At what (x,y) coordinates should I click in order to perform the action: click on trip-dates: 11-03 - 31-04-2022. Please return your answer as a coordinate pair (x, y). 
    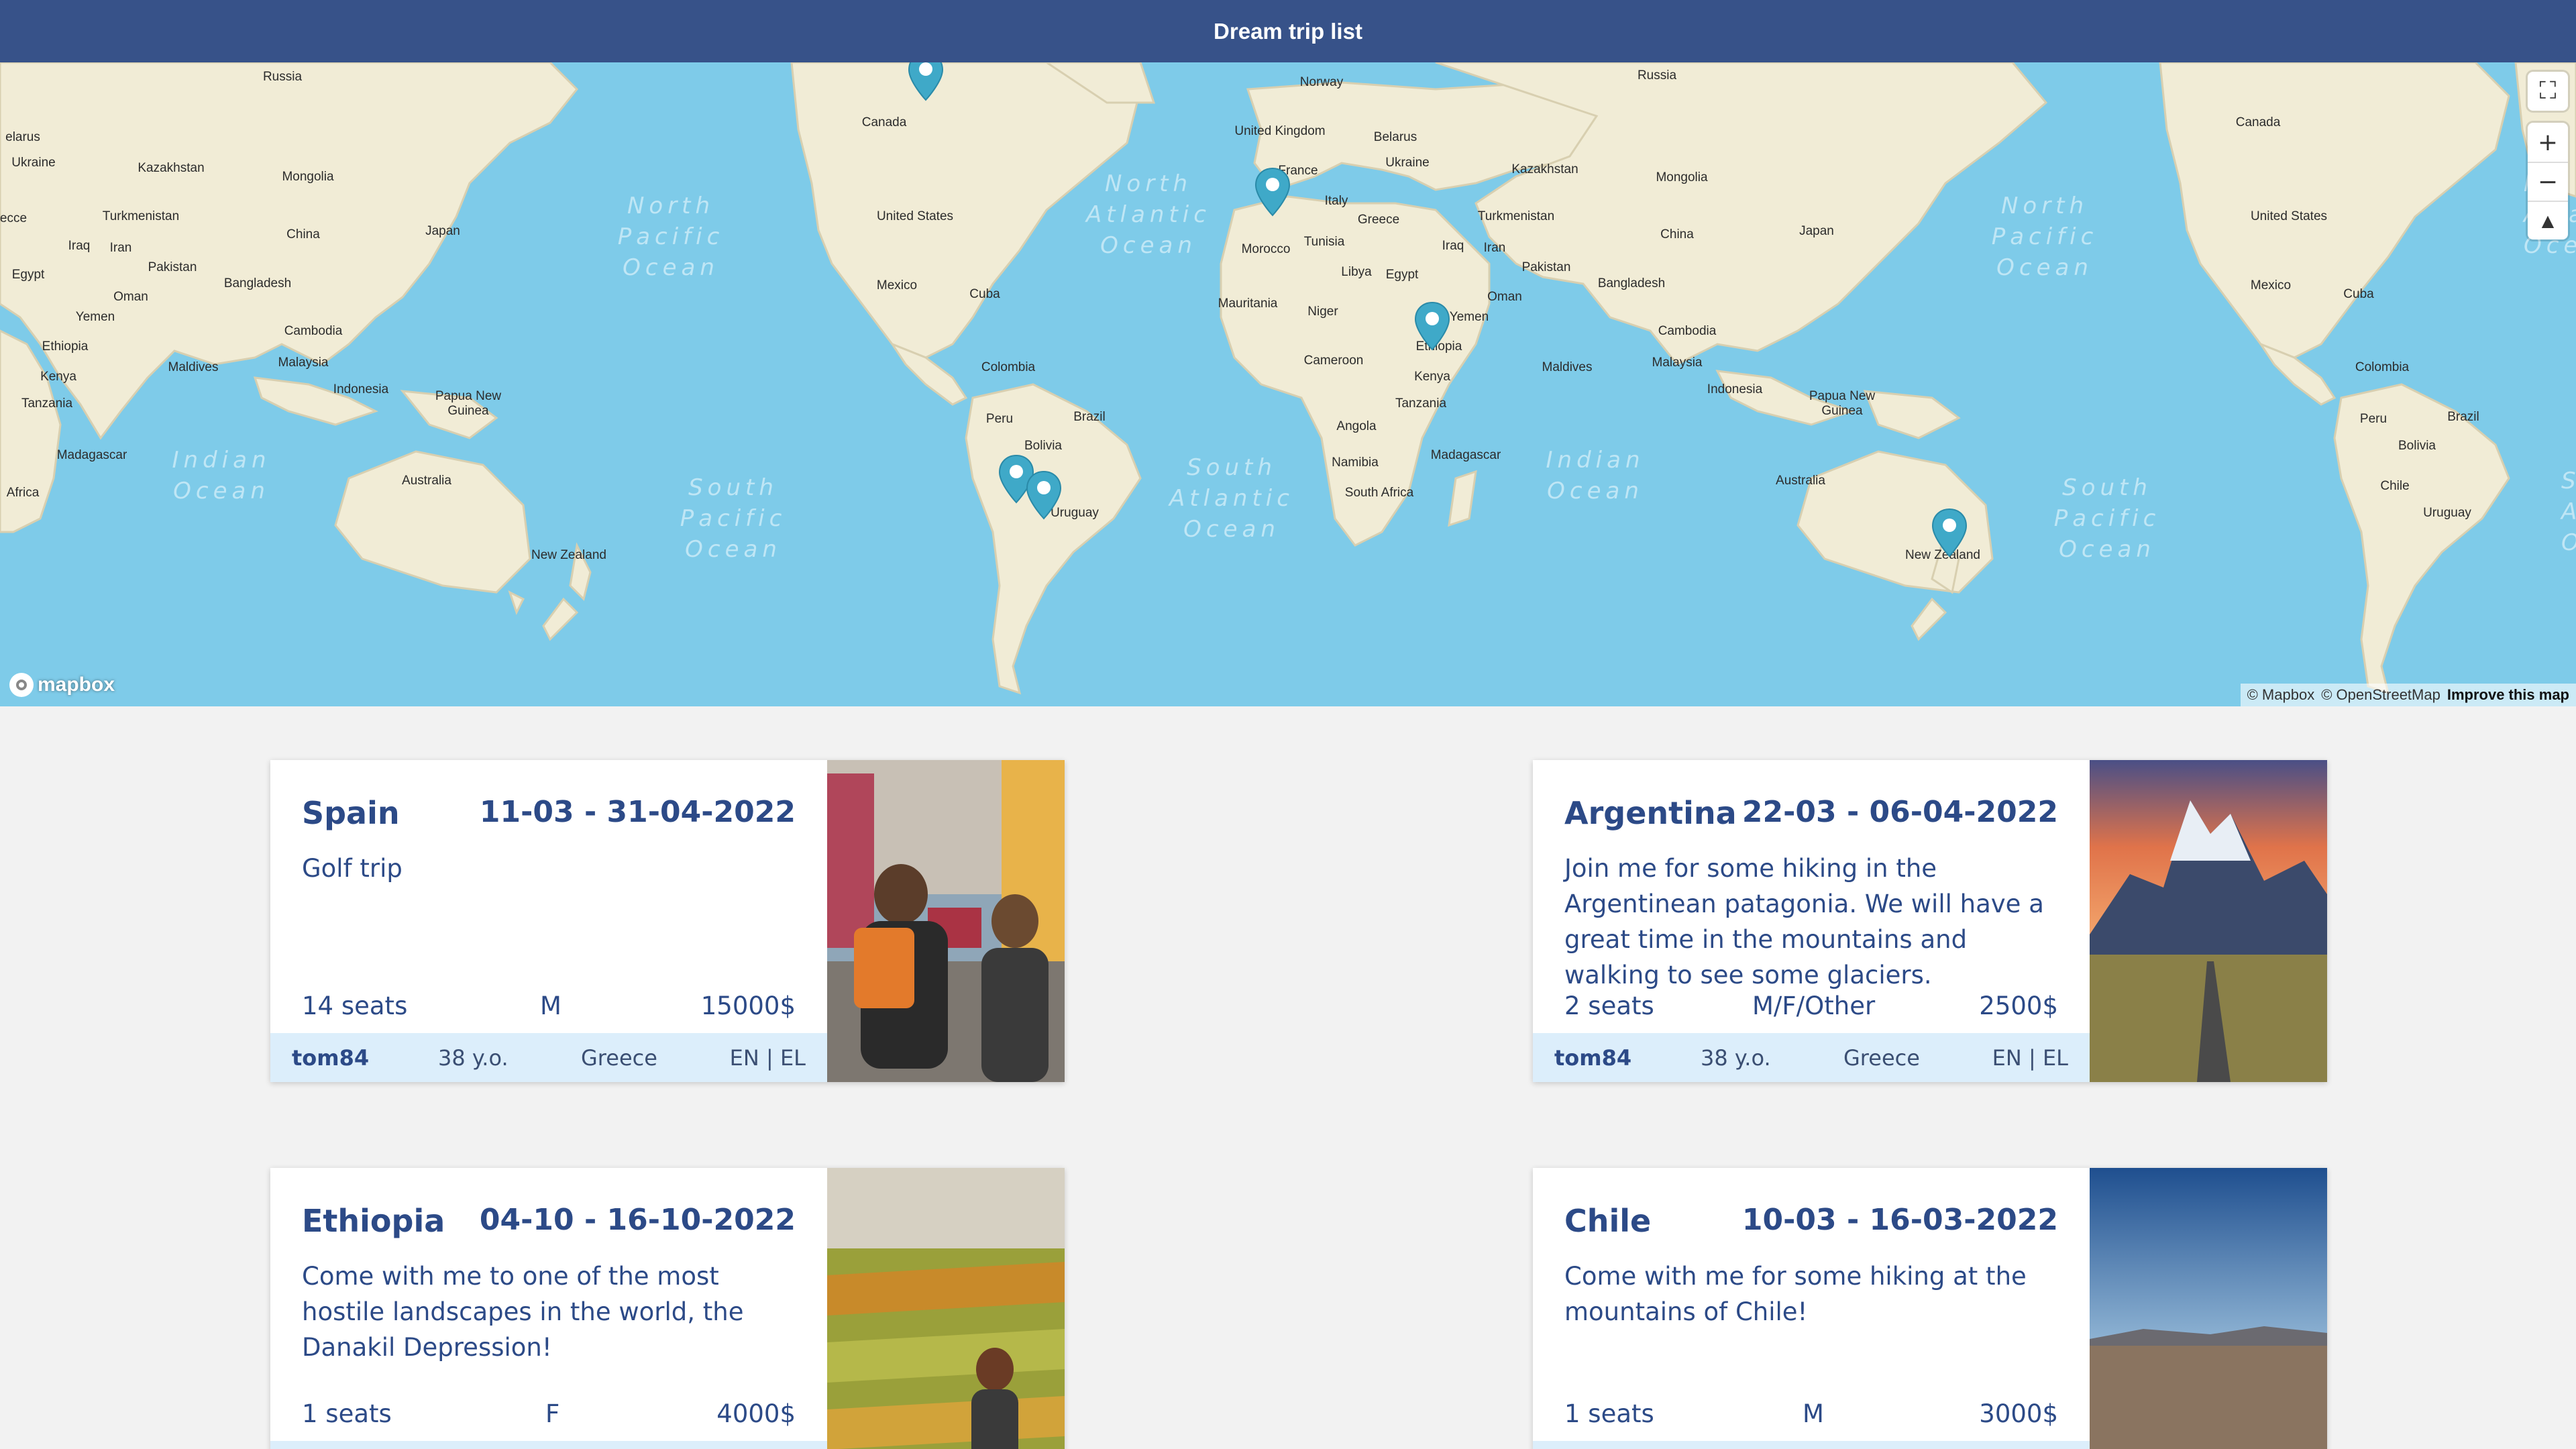
    Looking at the image, I should click on (637, 812).